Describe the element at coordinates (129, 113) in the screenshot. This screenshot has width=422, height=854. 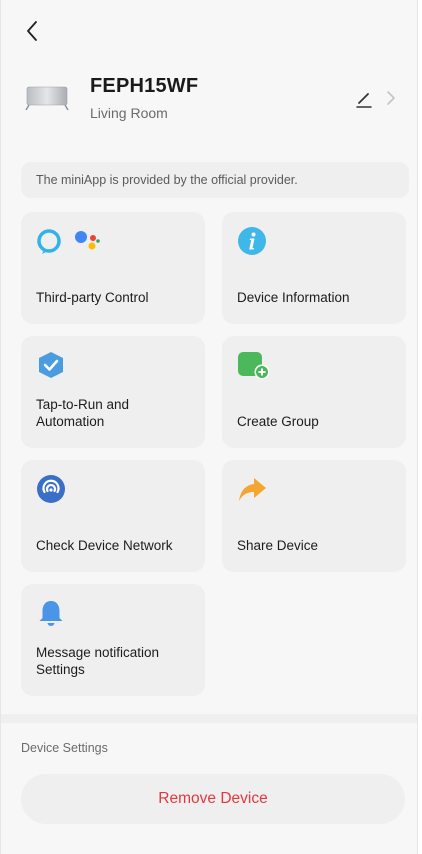
I see `device-room: Living Room` at that location.